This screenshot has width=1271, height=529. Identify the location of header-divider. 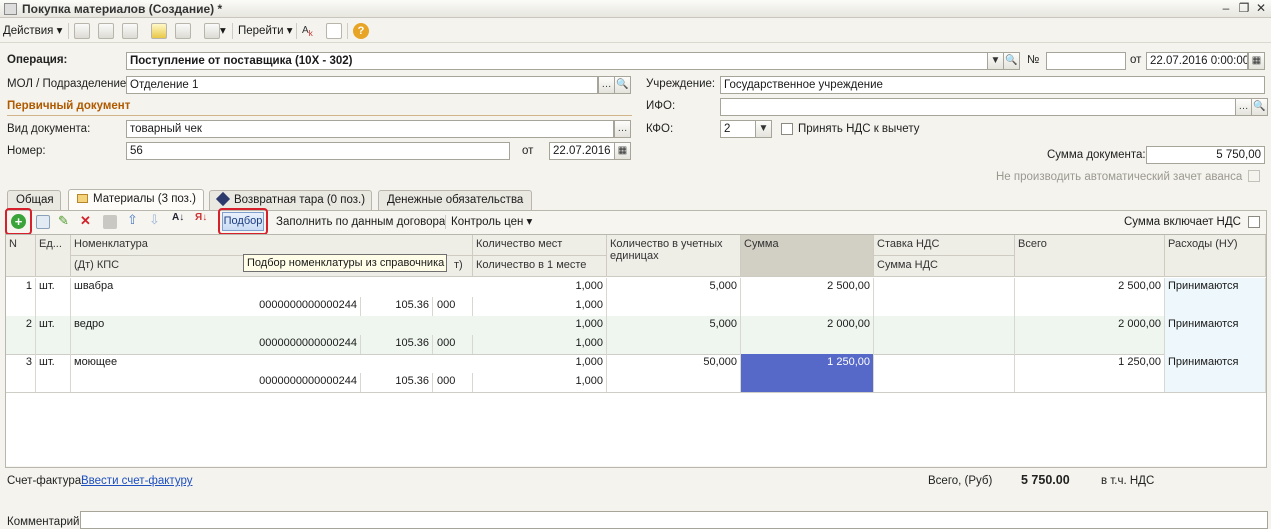
(319, 115).